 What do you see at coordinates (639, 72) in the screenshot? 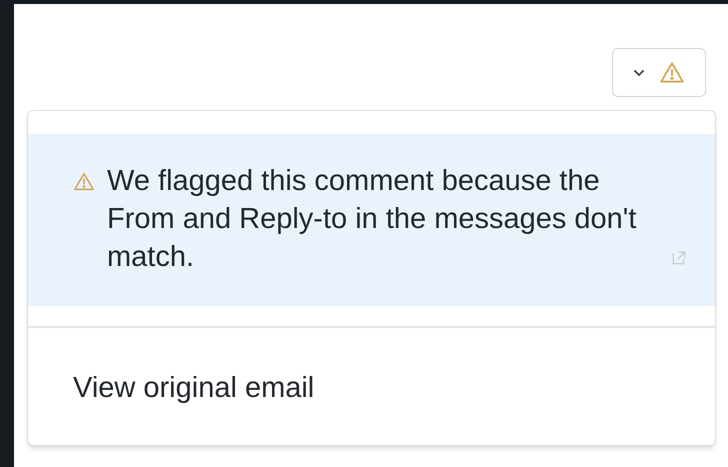
I see `chevron-down-icon` at bounding box center [639, 72].